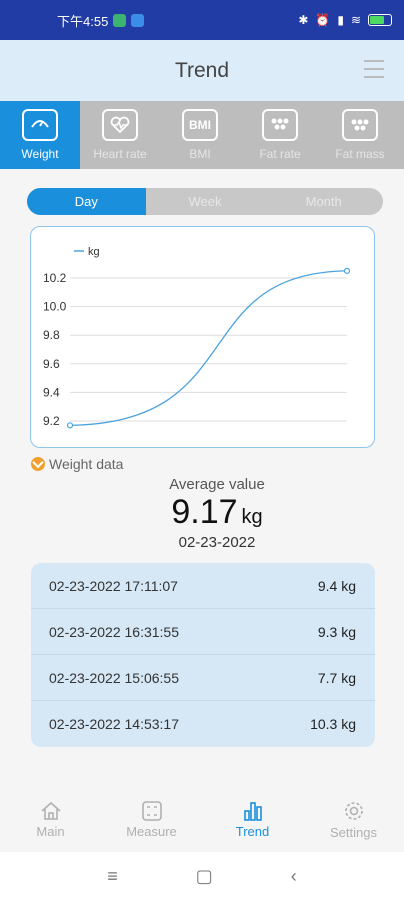 Image resolution: width=404 pixels, height=900 pixels. I want to click on scale-icon, so click(40, 125).